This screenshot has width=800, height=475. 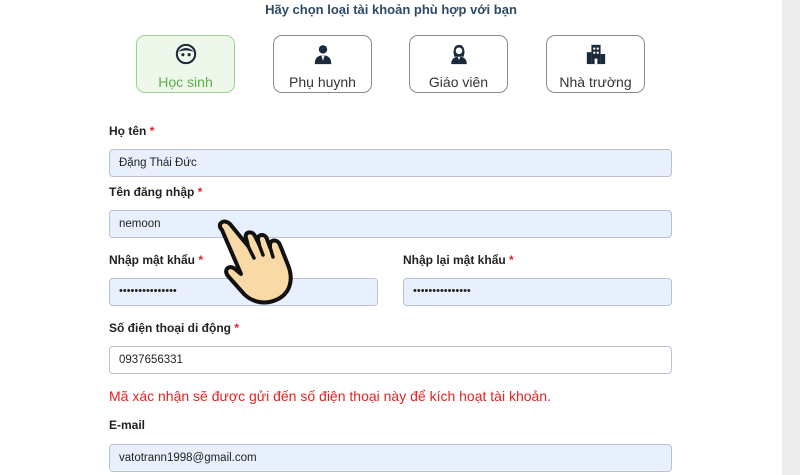 What do you see at coordinates (255, 262) in the screenshot?
I see `pointing-hand-icon` at bounding box center [255, 262].